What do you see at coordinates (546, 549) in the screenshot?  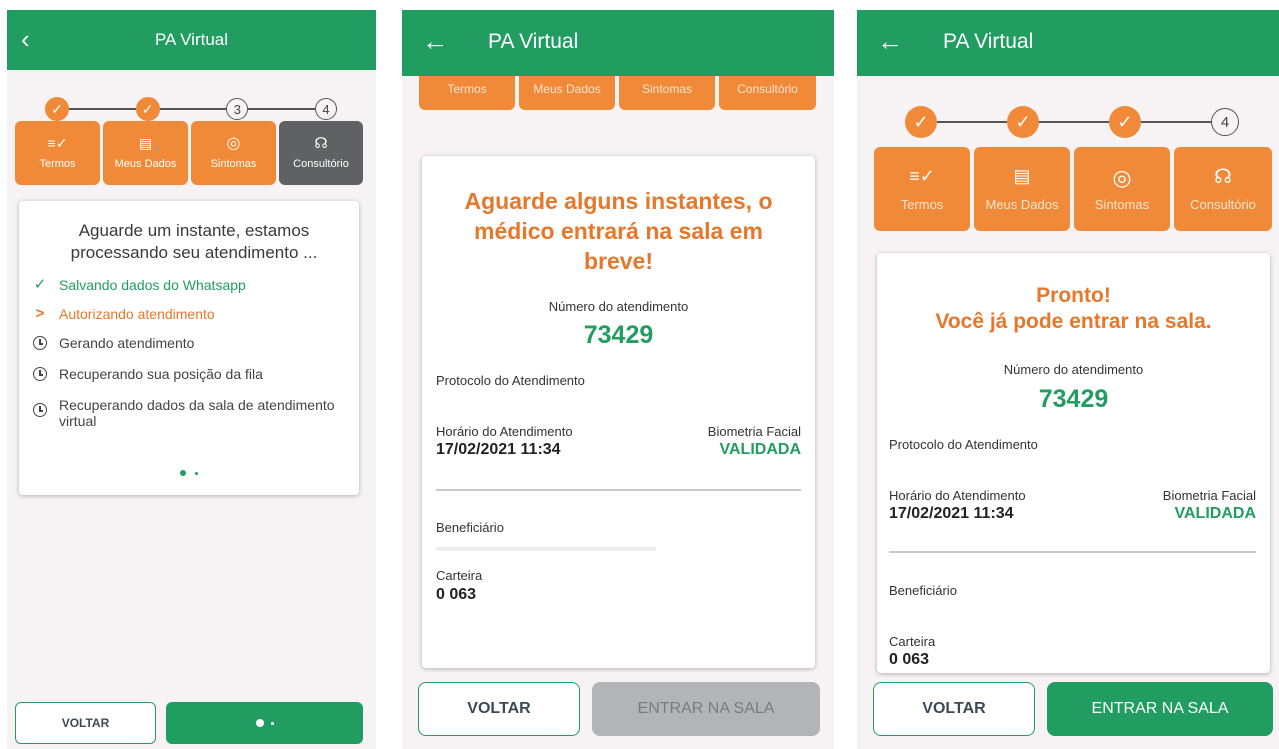 I see `beneficiary-redacted` at bounding box center [546, 549].